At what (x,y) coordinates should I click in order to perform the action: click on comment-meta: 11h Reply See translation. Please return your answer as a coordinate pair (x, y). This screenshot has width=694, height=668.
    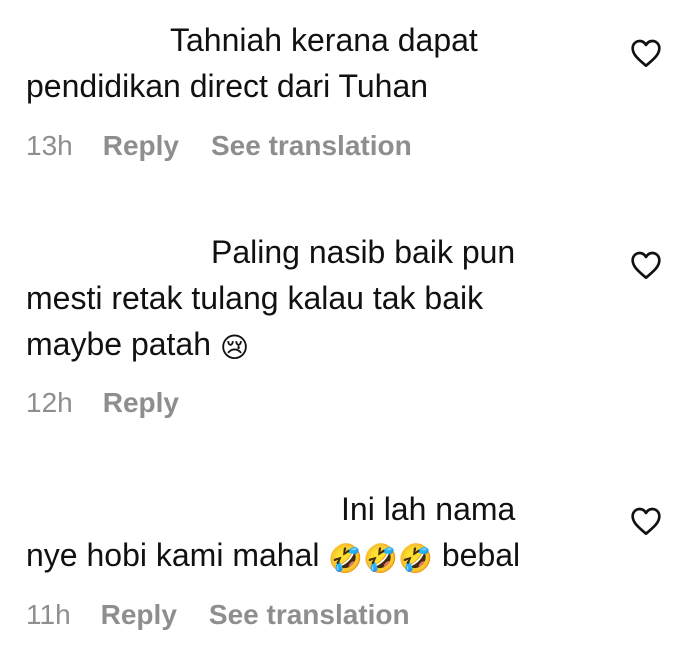
    Looking at the image, I should click on (234, 615).